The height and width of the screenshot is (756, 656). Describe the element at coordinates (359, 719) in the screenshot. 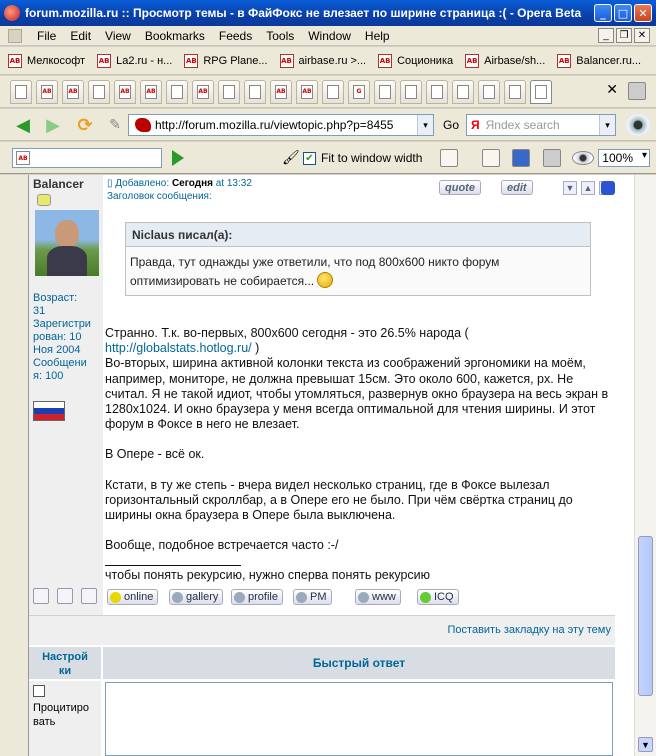

I see `quick-reply-textarea` at that location.